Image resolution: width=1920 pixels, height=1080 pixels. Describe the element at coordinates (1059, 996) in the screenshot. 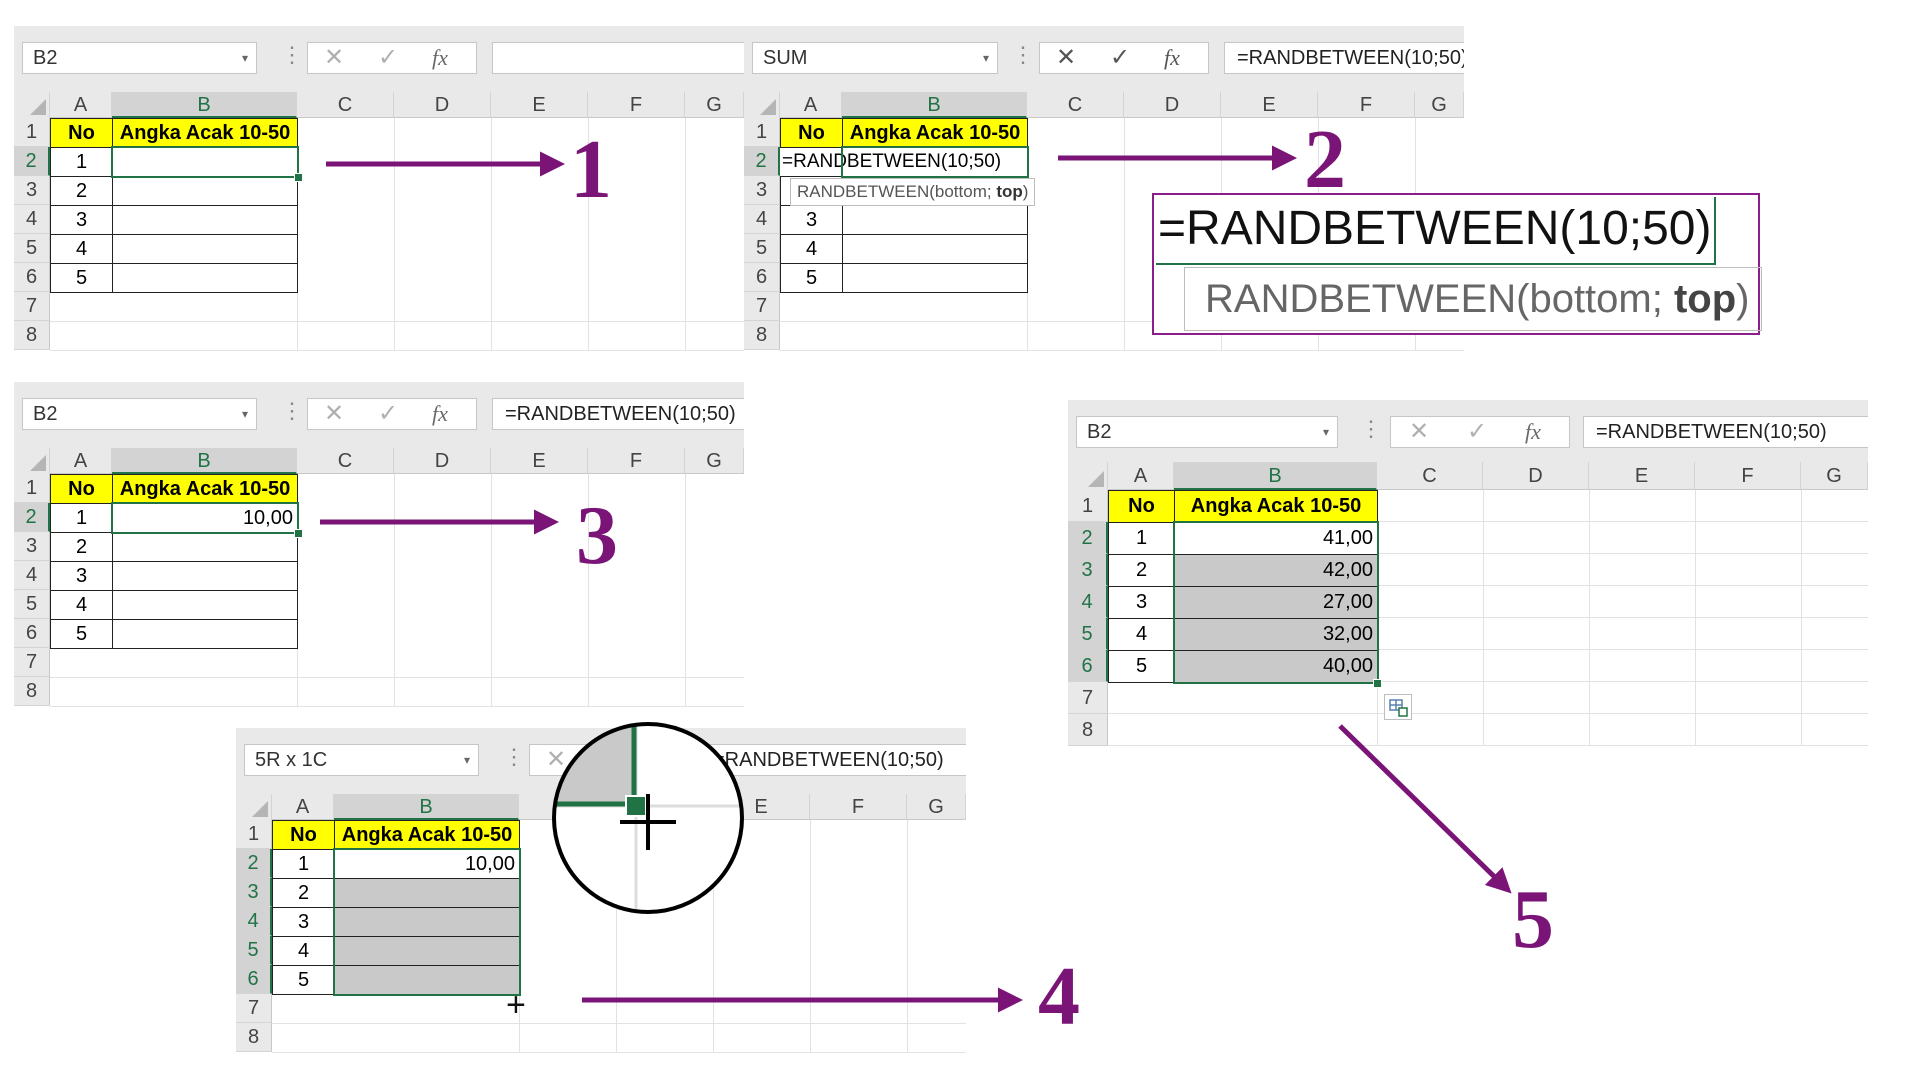

I see `step-4-label: 4` at that location.